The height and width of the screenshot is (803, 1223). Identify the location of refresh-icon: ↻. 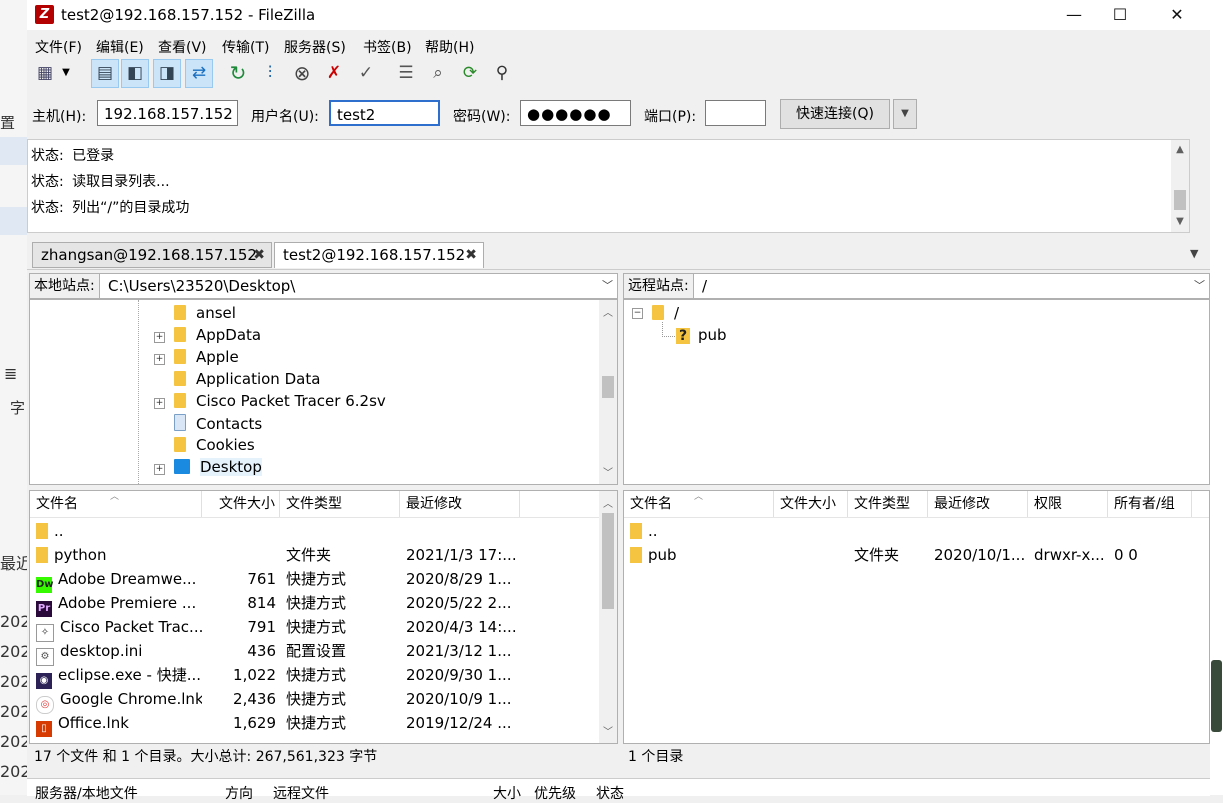
(238, 73).